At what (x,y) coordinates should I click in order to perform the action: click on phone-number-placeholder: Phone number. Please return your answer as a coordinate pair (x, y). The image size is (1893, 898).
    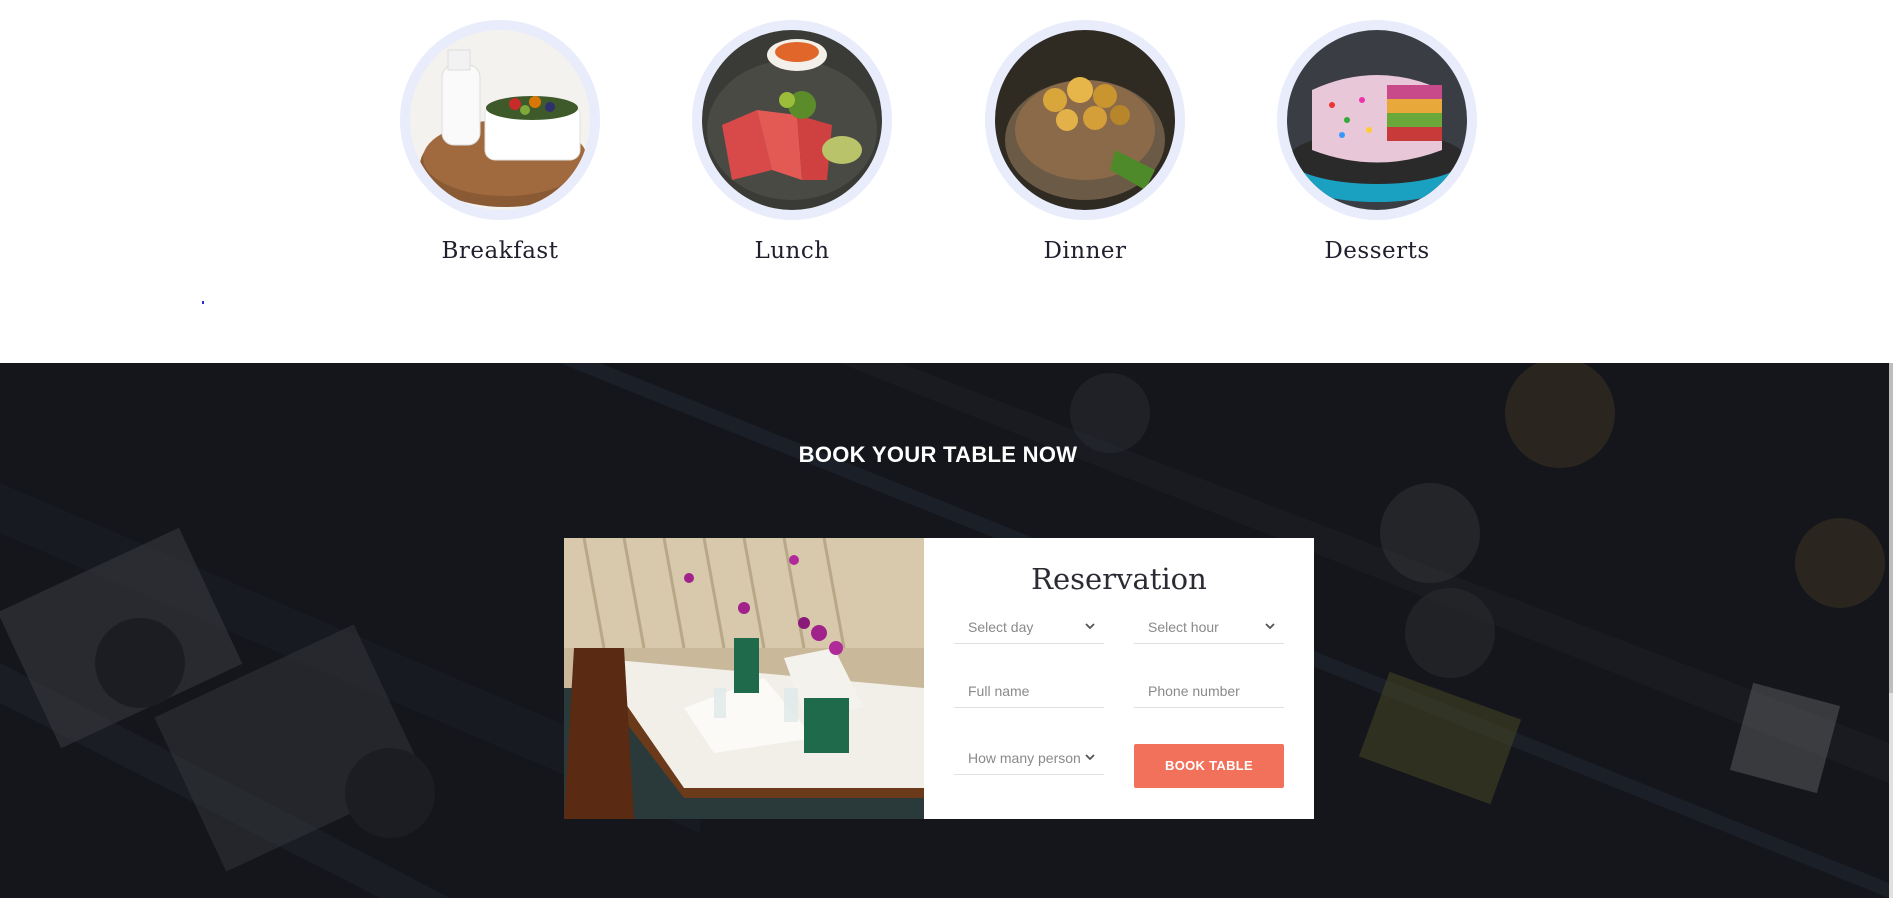
    Looking at the image, I should click on (1194, 691).